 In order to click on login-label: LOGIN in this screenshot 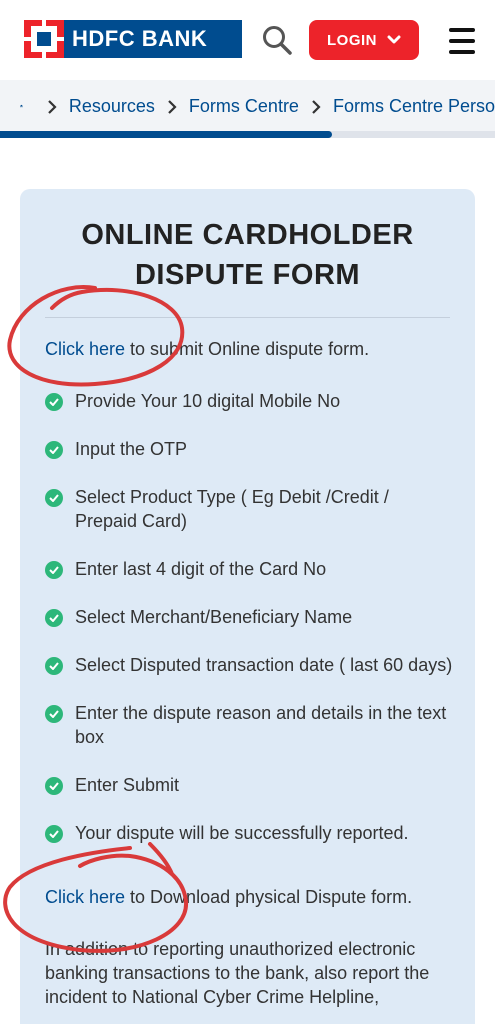, I will do `click(352, 40)`.